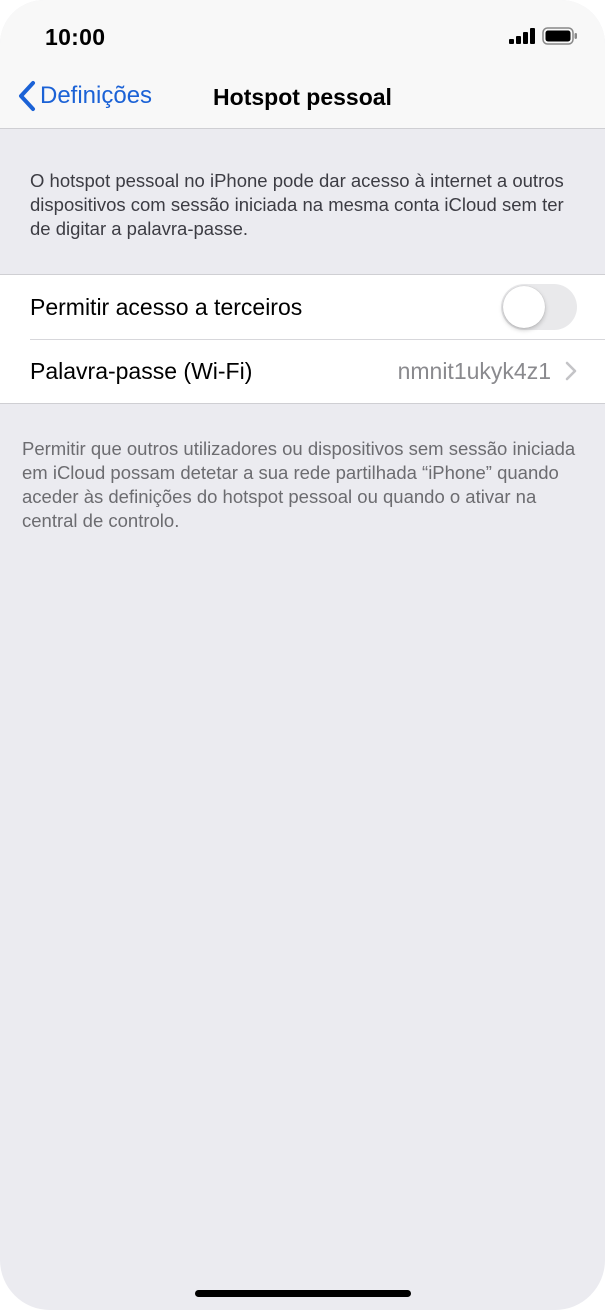  What do you see at coordinates (302, 371) in the screenshot?
I see `wifi-password-row: Palavra-passe (Wi-Fi) nmnit1ukyk4z1` at bounding box center [302, 371].